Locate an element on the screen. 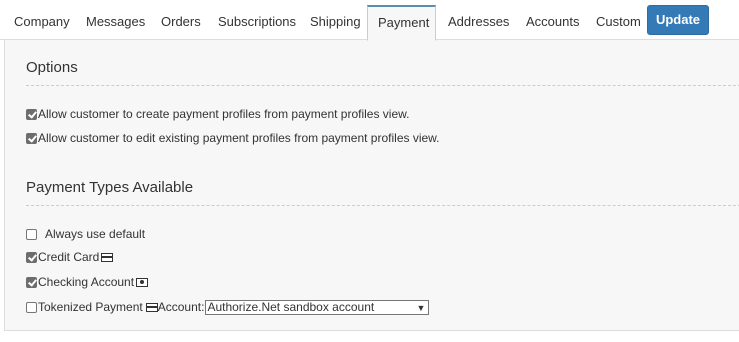 This screenshot has width=739, height=342. checking-account-checkbox is located at coordinates (31, 282).